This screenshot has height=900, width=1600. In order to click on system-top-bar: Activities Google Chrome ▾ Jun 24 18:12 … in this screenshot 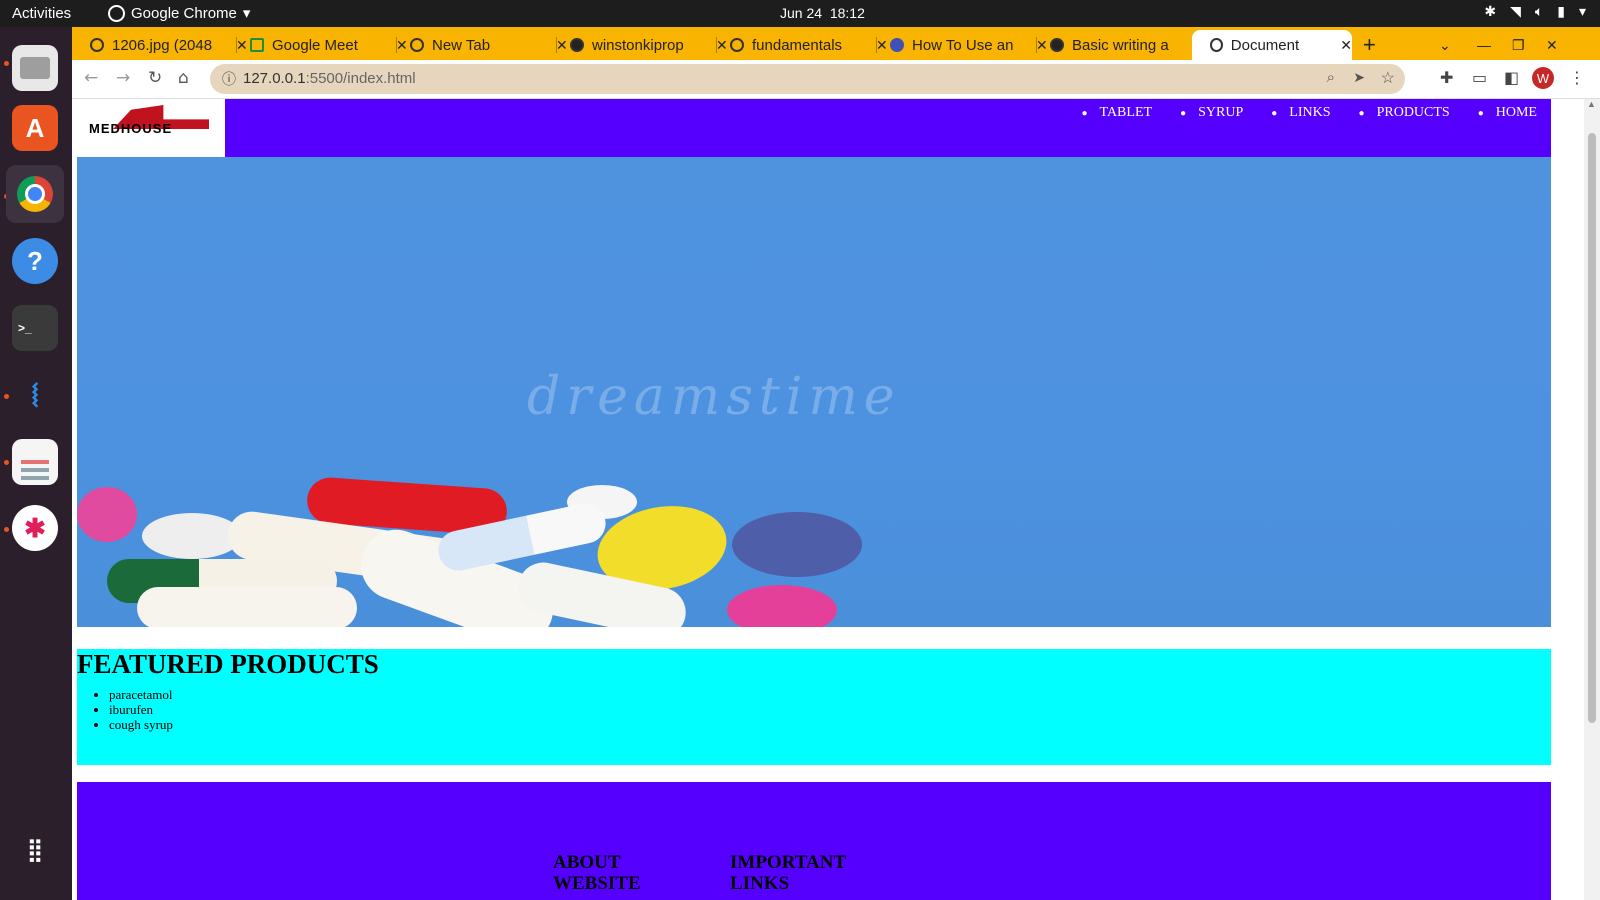, I will do `click(800, 13)`.